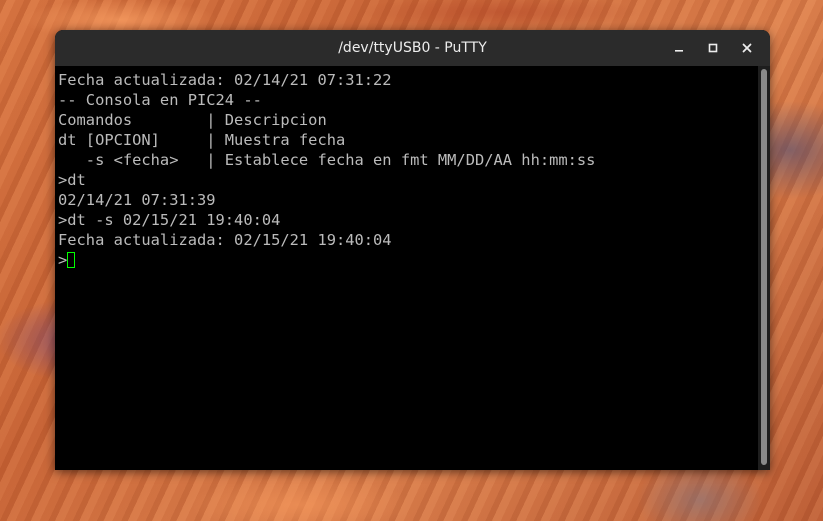 This screenshot has height=521, width=823. Describe the element at coordinates (679, 48) in the screenshot. I see `minimize-button` at that location.